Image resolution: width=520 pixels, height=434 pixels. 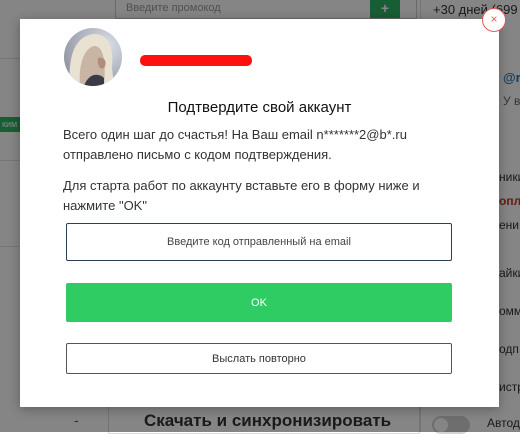 I want to click on avatar-photo, so click(x=93, y=57).